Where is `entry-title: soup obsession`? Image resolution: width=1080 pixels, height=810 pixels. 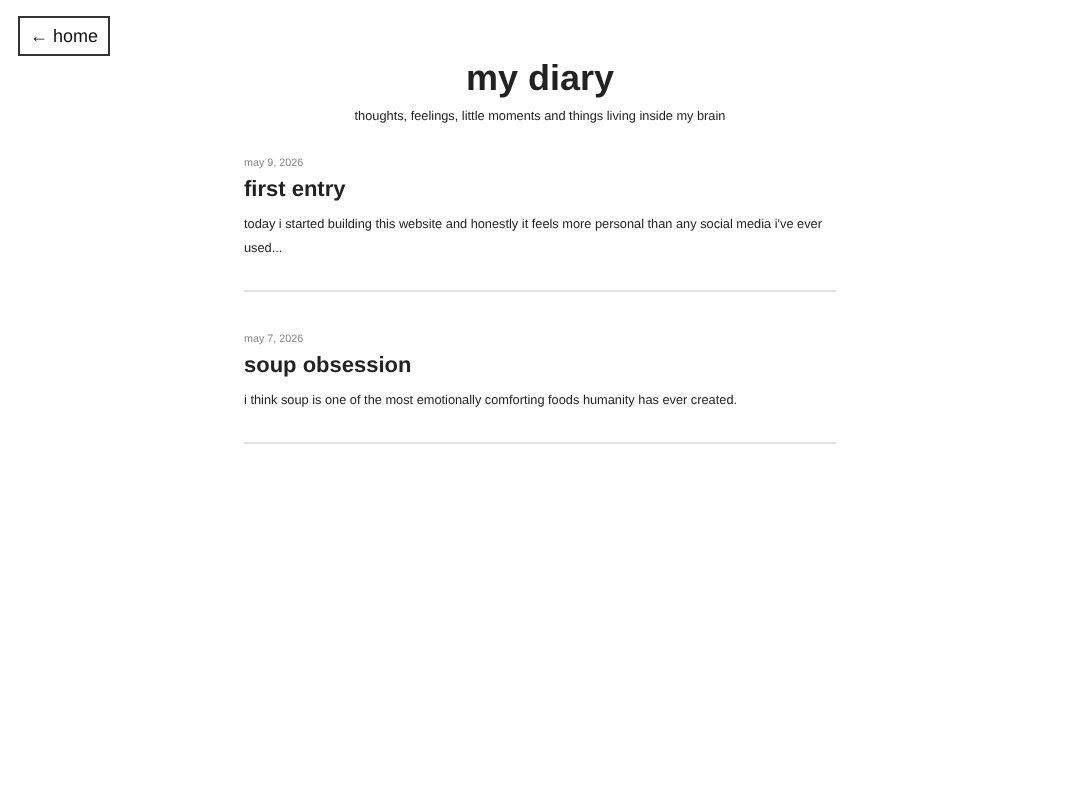
entry-title: soup obsession is located at coordinates (540, 366).